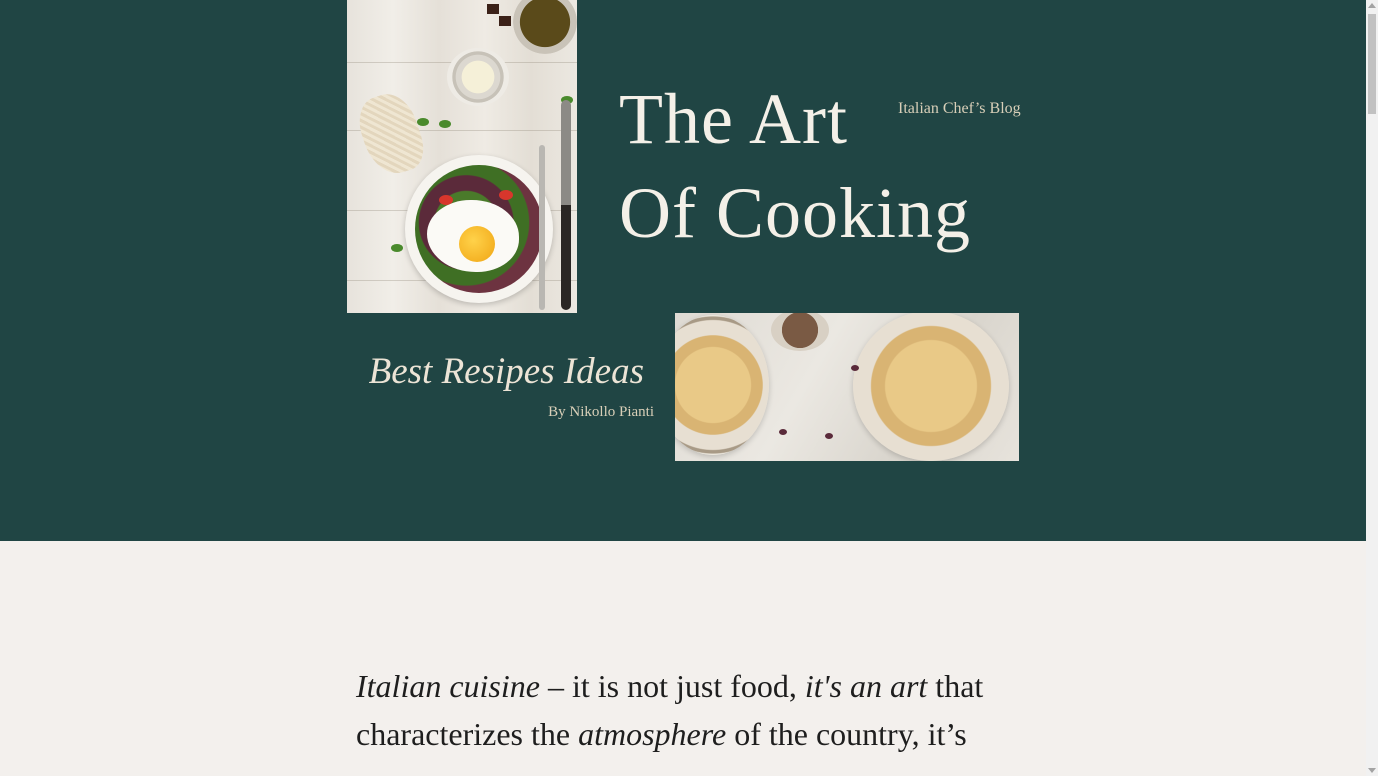 This screenshot has height=776, width=1378. I want to click on title-line-1: The Art, so click(733, 119).